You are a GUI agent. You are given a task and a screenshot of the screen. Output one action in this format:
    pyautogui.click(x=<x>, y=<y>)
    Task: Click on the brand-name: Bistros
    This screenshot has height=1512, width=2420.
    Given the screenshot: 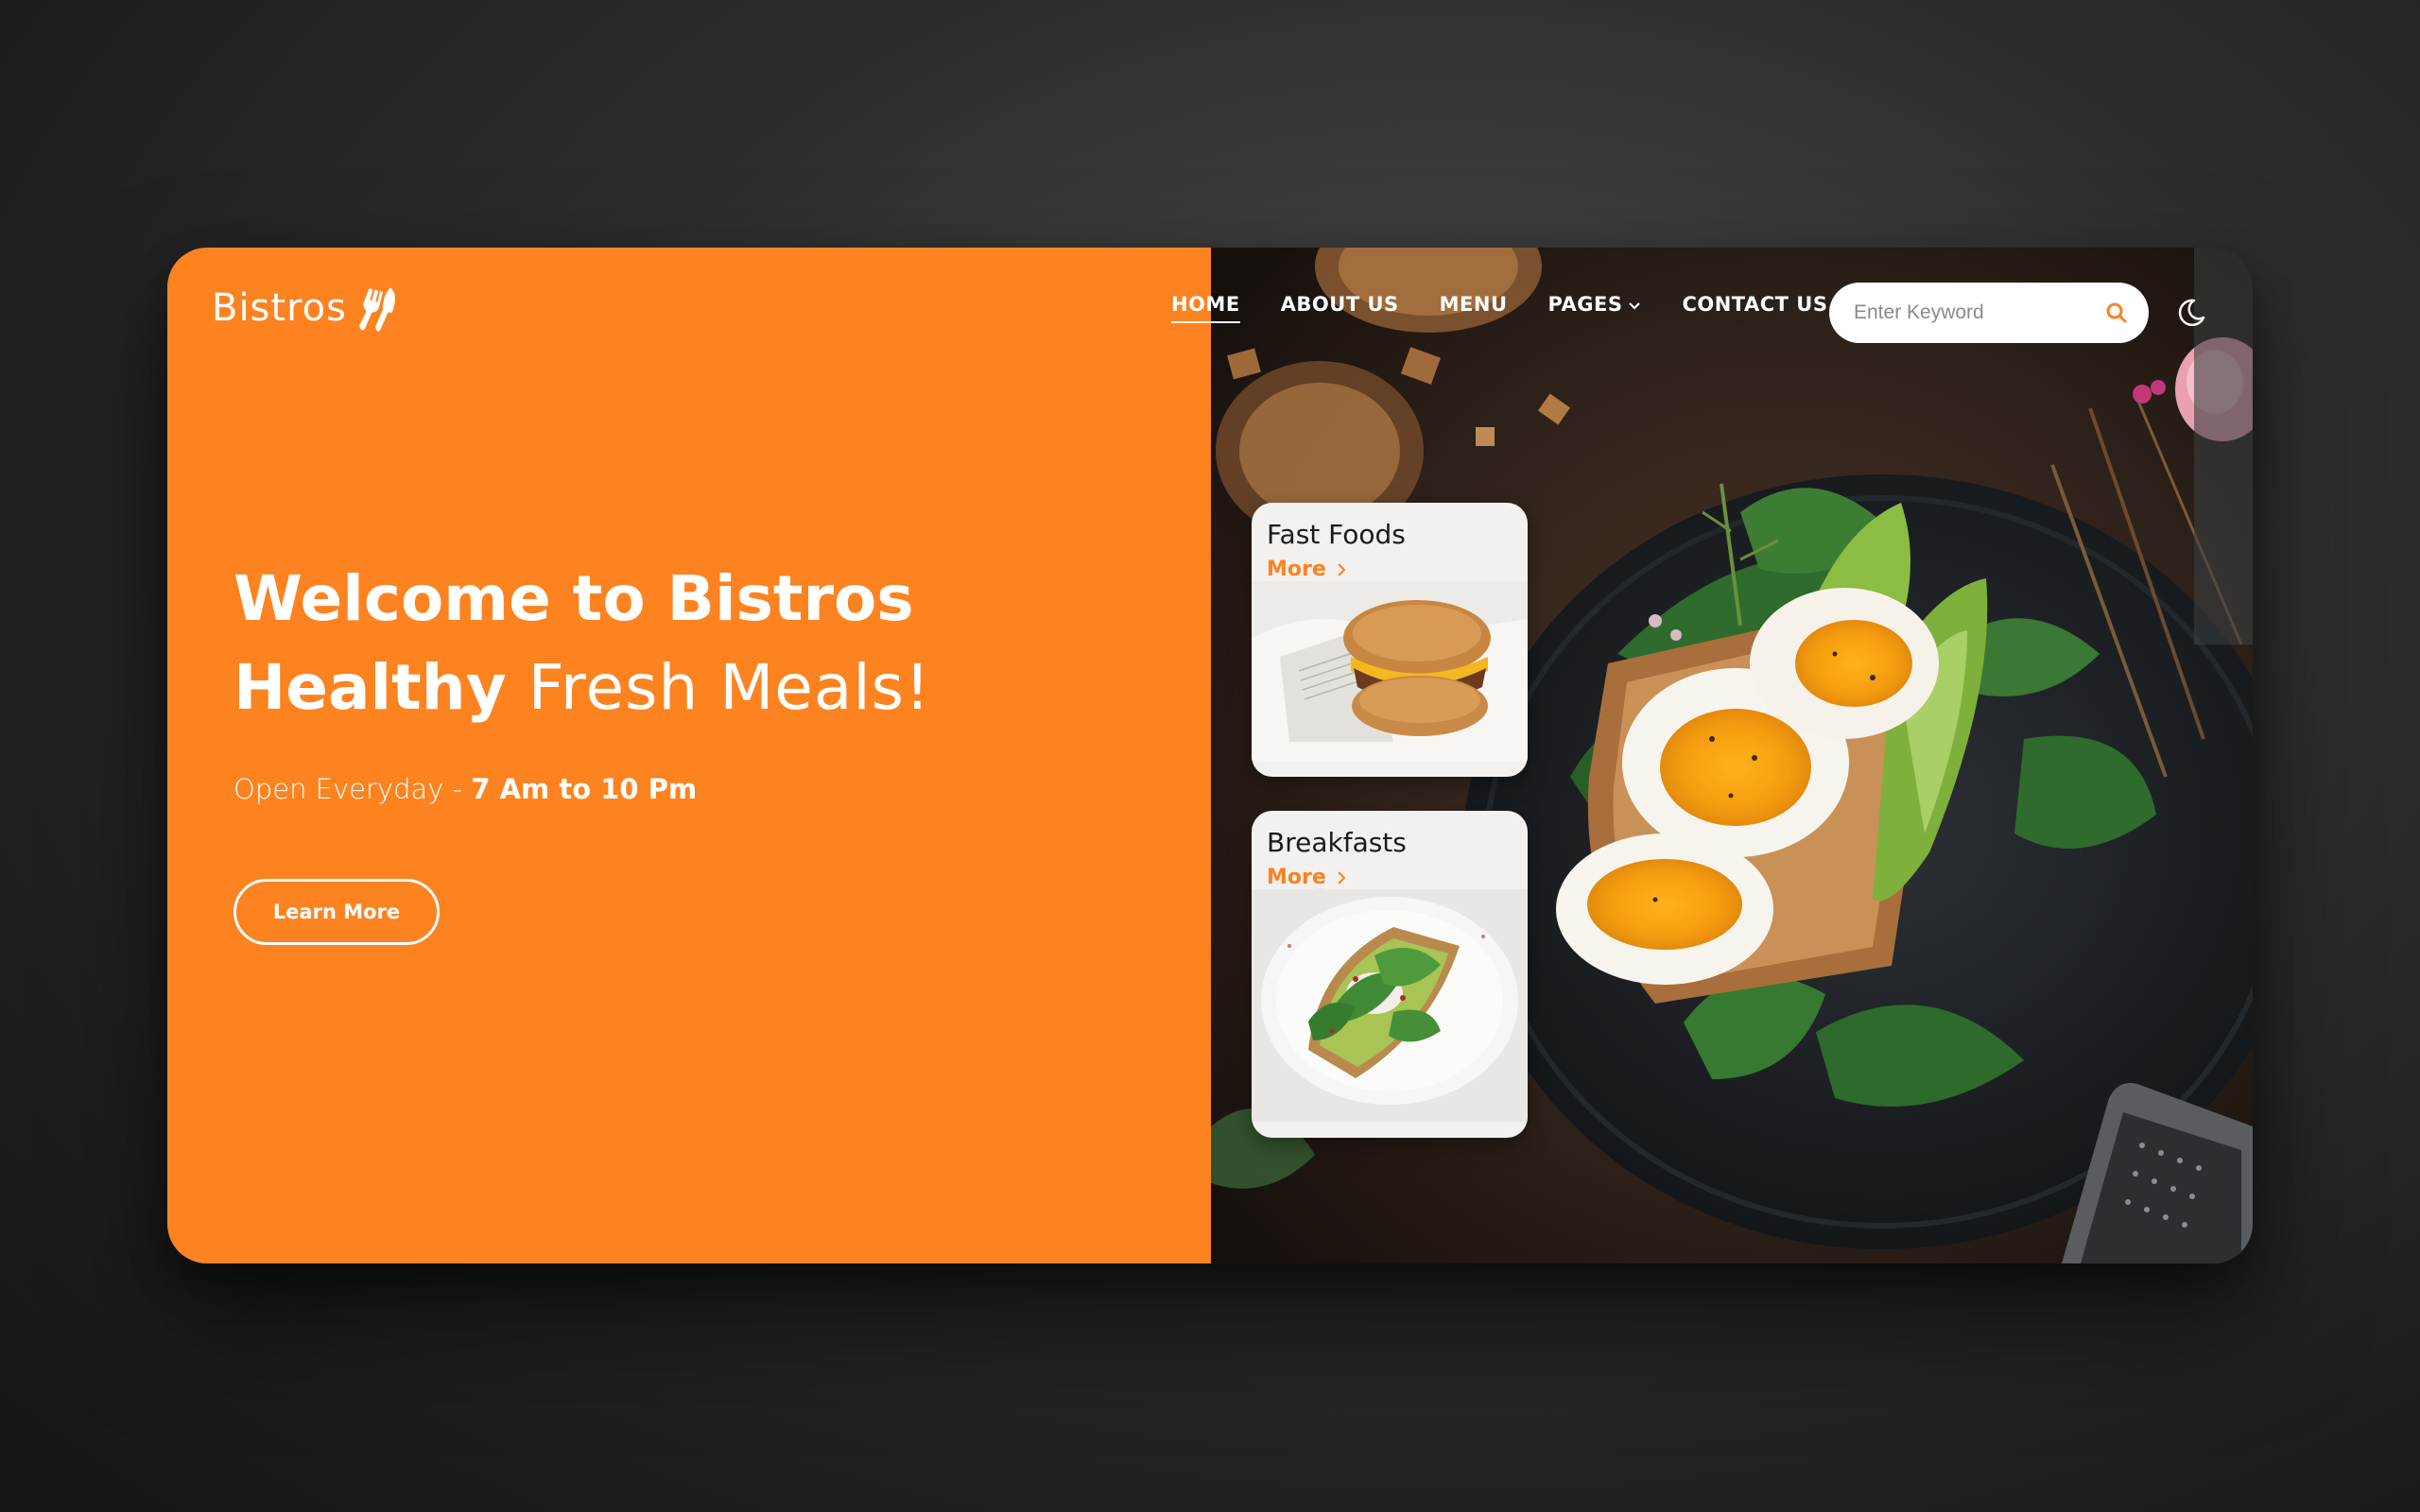 What is the action you would take?
    pyautogui.click(x=279, y=308)
    